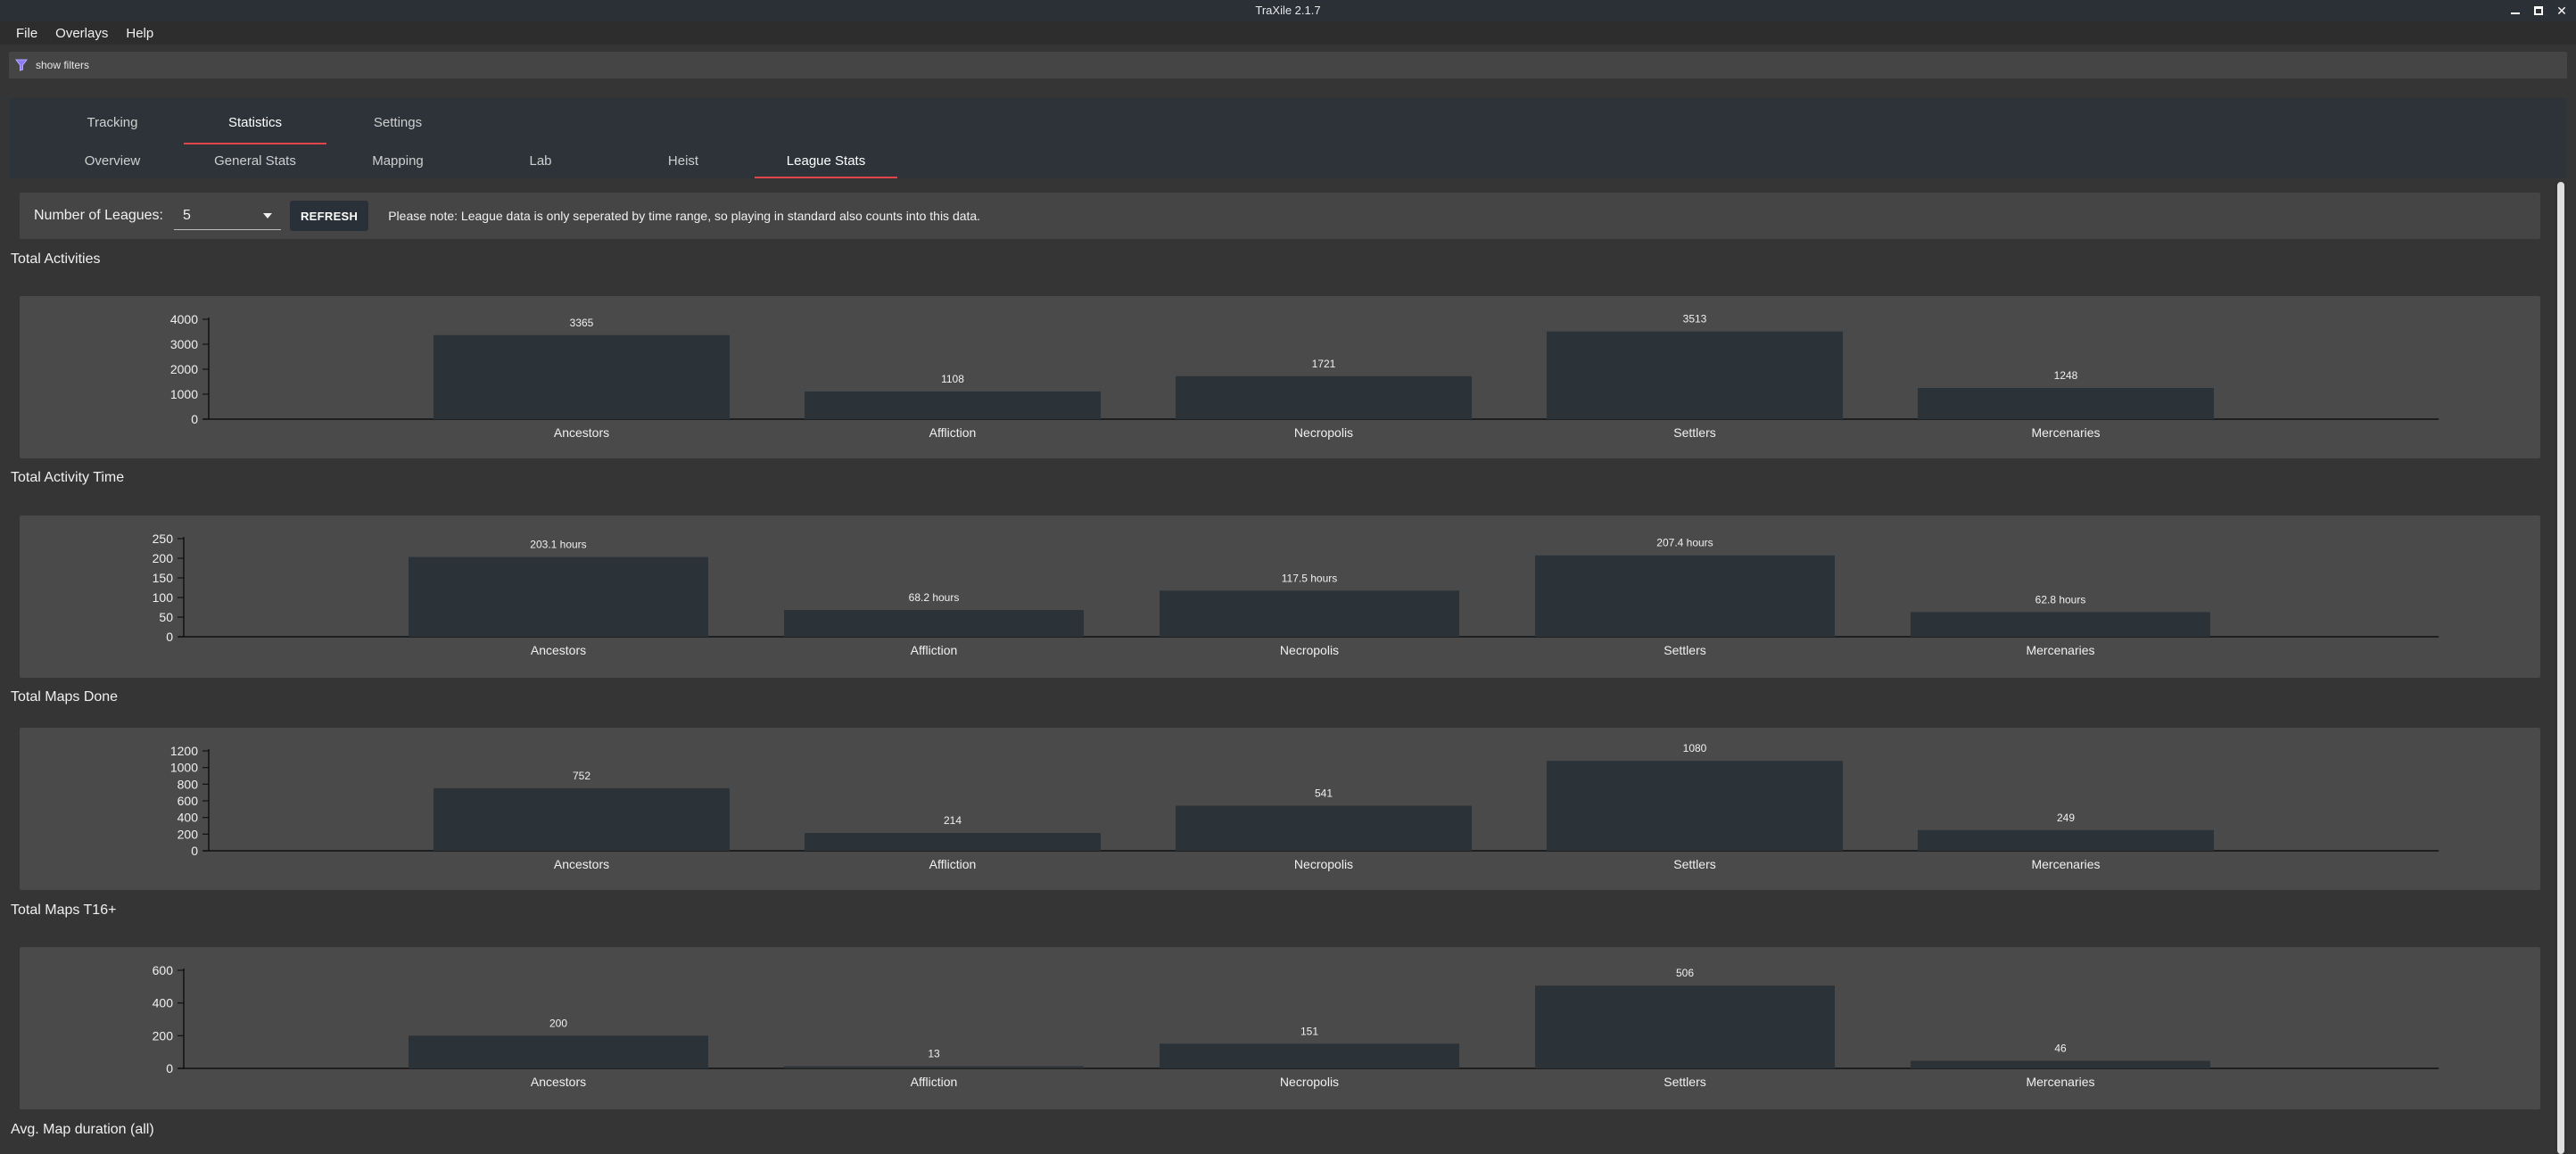 The height and width of the screenshot is (1154, 2576). What do you see at coordinates (1695, 748) in the screenshot?
I see `data-label: 1080` at bounding box center [1695, 748].